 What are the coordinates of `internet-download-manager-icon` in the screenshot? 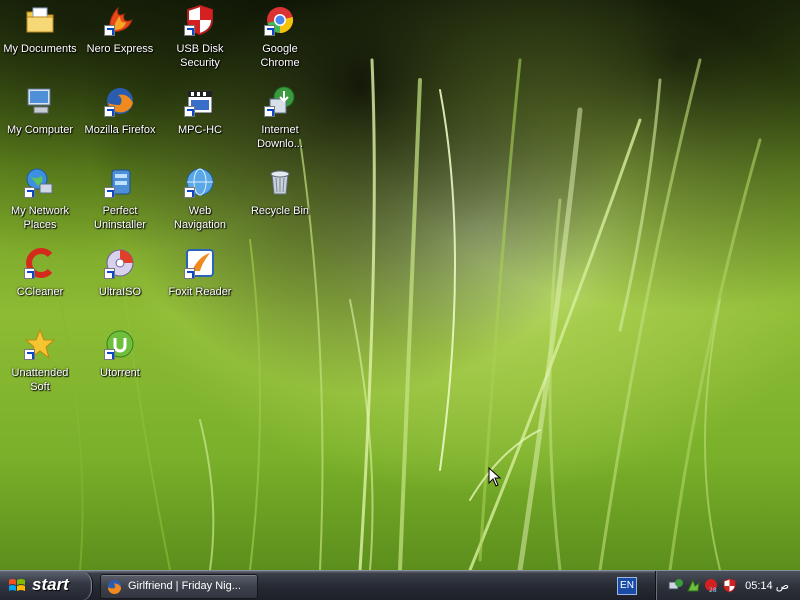 It's located at (280, 101).